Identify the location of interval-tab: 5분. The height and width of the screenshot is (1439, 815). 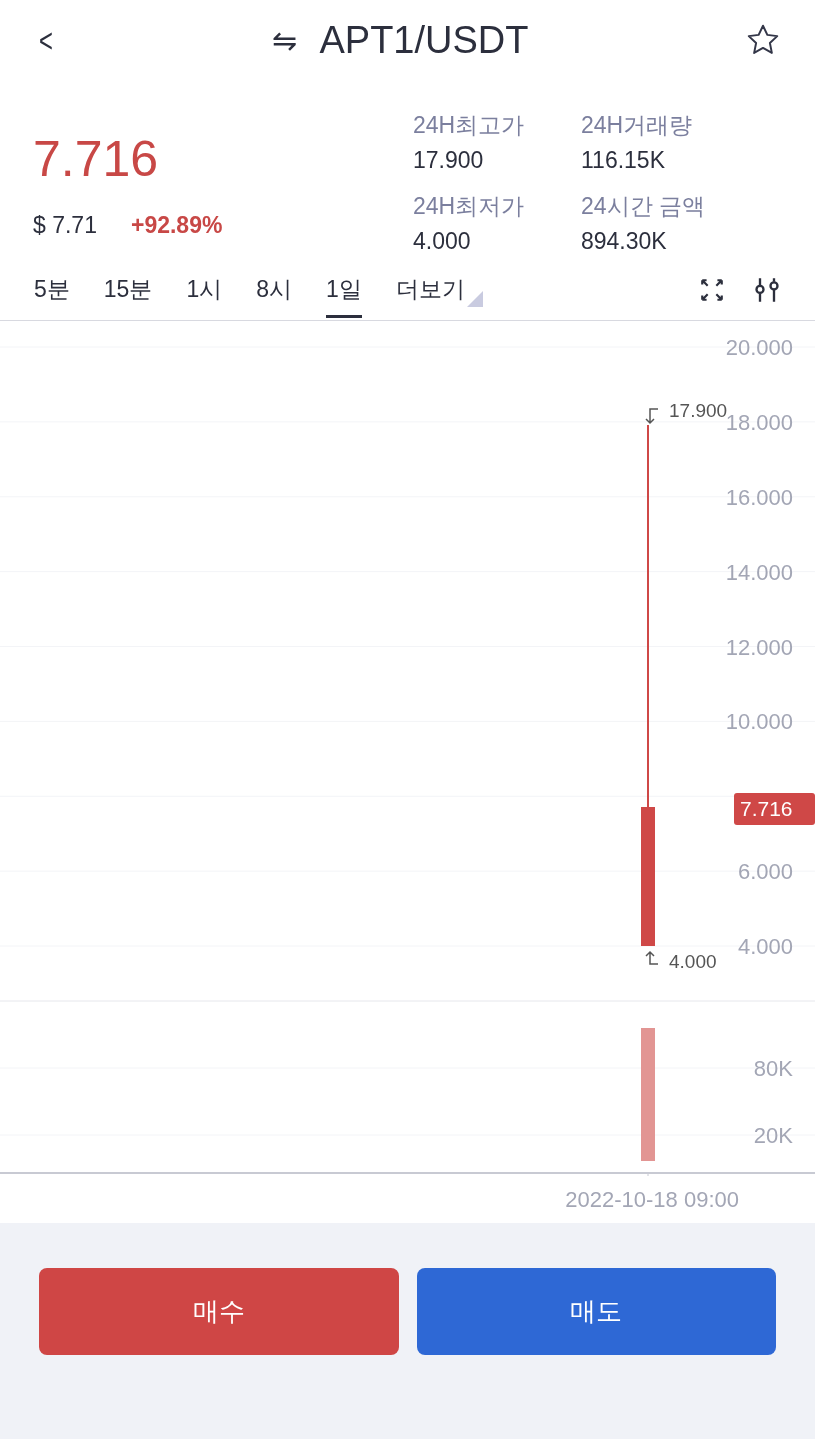
(52, 290).